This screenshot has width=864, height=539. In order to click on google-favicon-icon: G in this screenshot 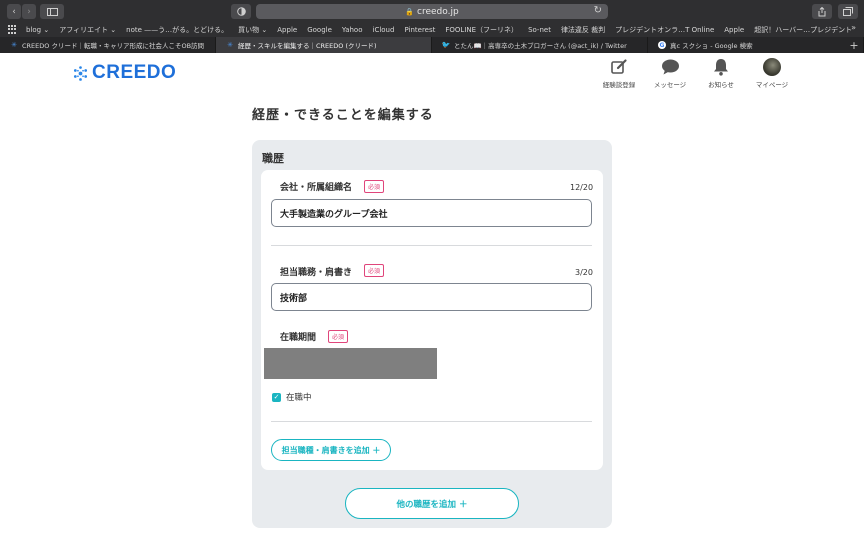, I will do `click(662, 45)`.